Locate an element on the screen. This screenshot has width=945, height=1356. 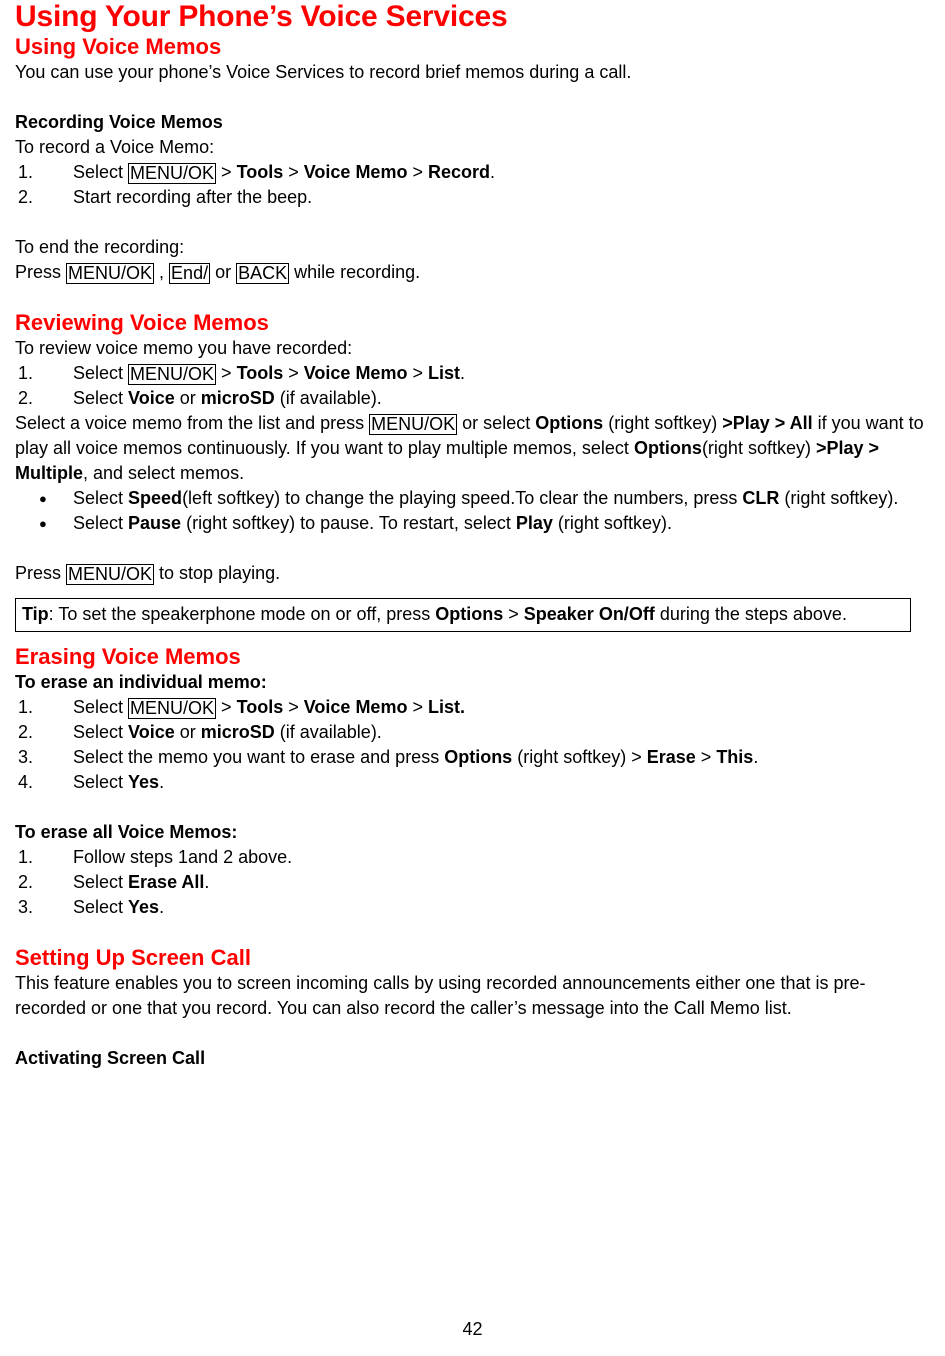
stop-line-post: to stop playing. is located at coordinates (217, 573).